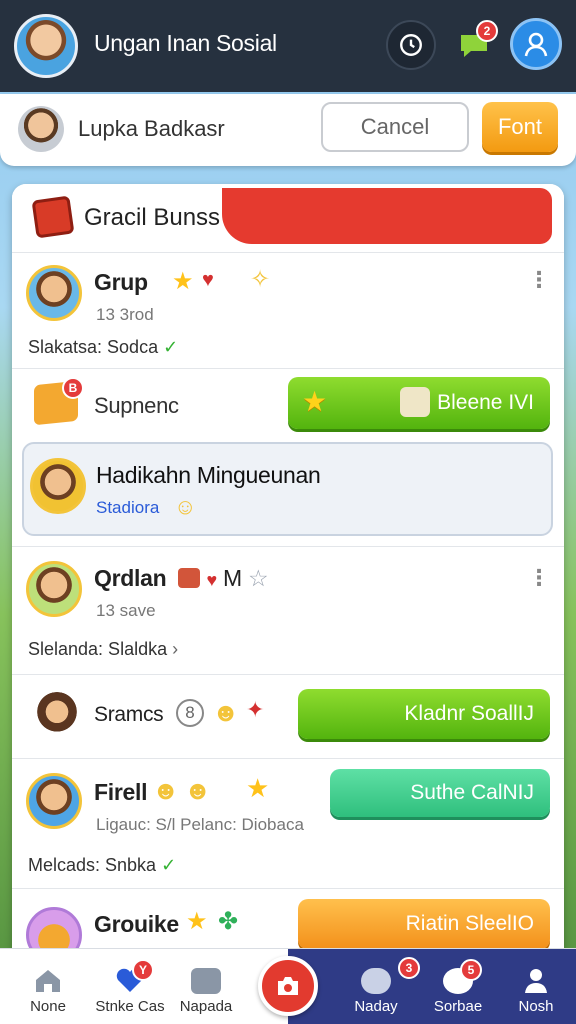 This screenshot has height=1024, width=576. Describe the element at coordinates (48, 1006) in the screenshot. I see `nav-label: None` at that location.